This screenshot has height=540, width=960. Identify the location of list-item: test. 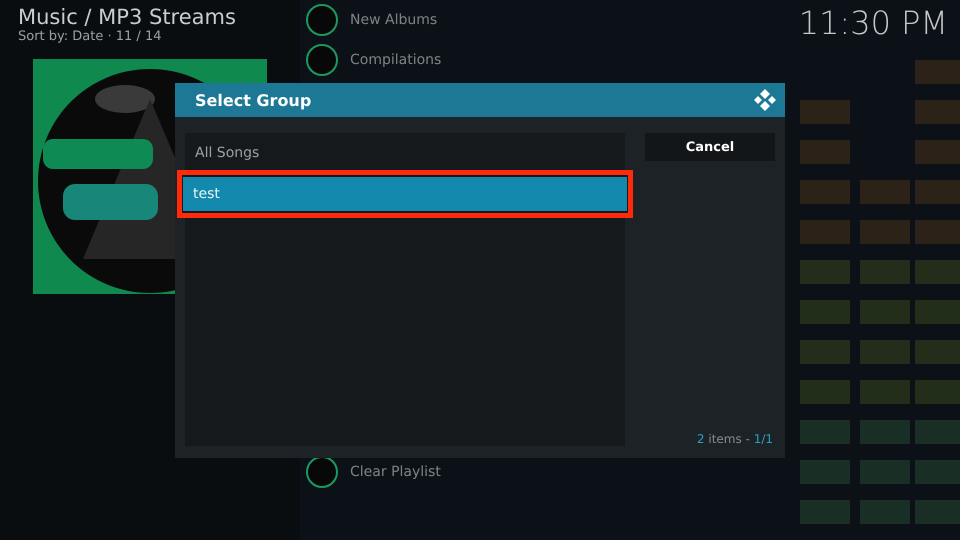
(405, 194).